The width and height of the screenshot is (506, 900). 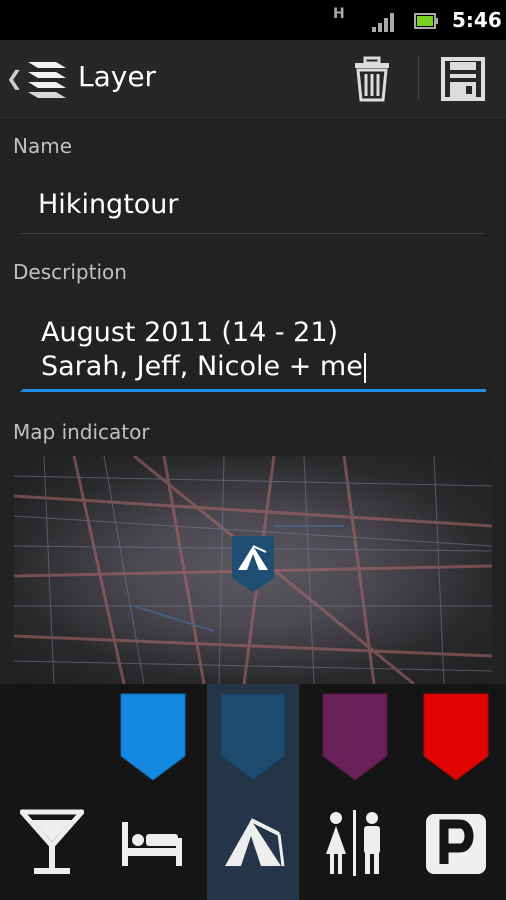 I want to click on description-line-2: Sarah, Jeff, Nicole + me, so click(x=202, y=366).